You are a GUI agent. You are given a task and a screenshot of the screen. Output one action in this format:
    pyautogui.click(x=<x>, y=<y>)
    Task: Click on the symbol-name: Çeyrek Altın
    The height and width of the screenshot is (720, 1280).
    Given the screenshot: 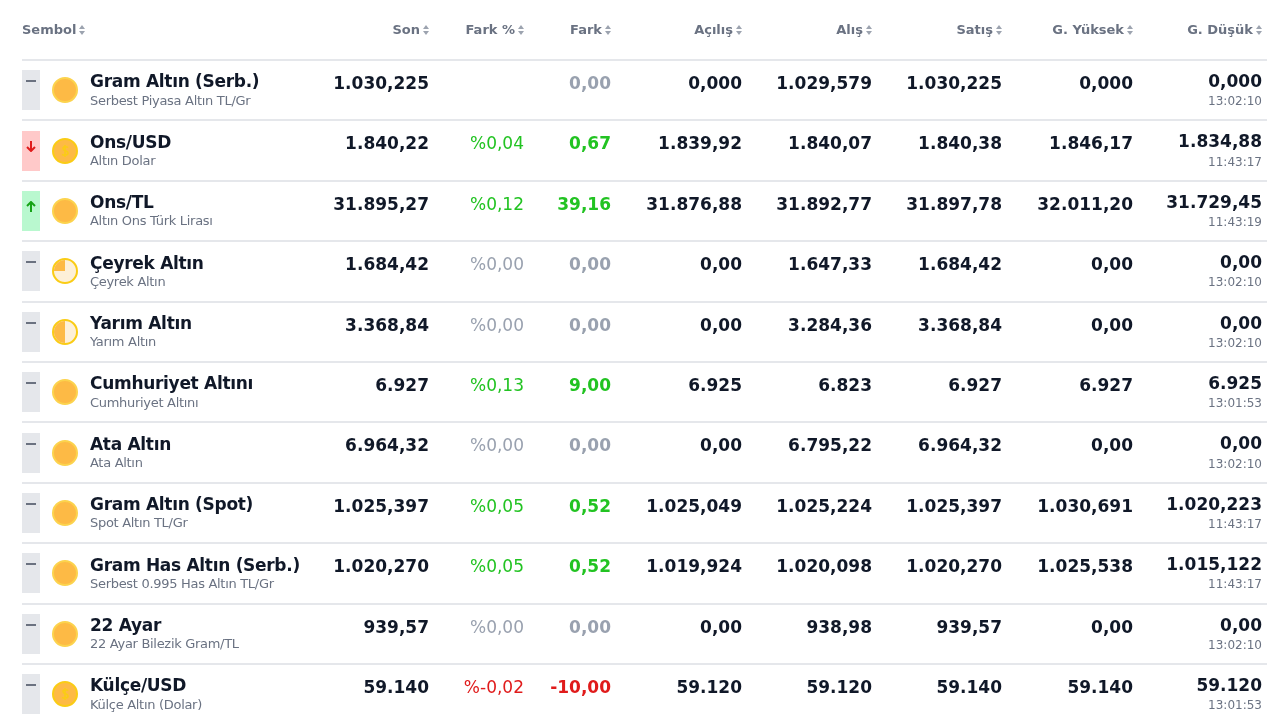 What is the action you would take?
    pyautogui.click(x=147, y=263)
    